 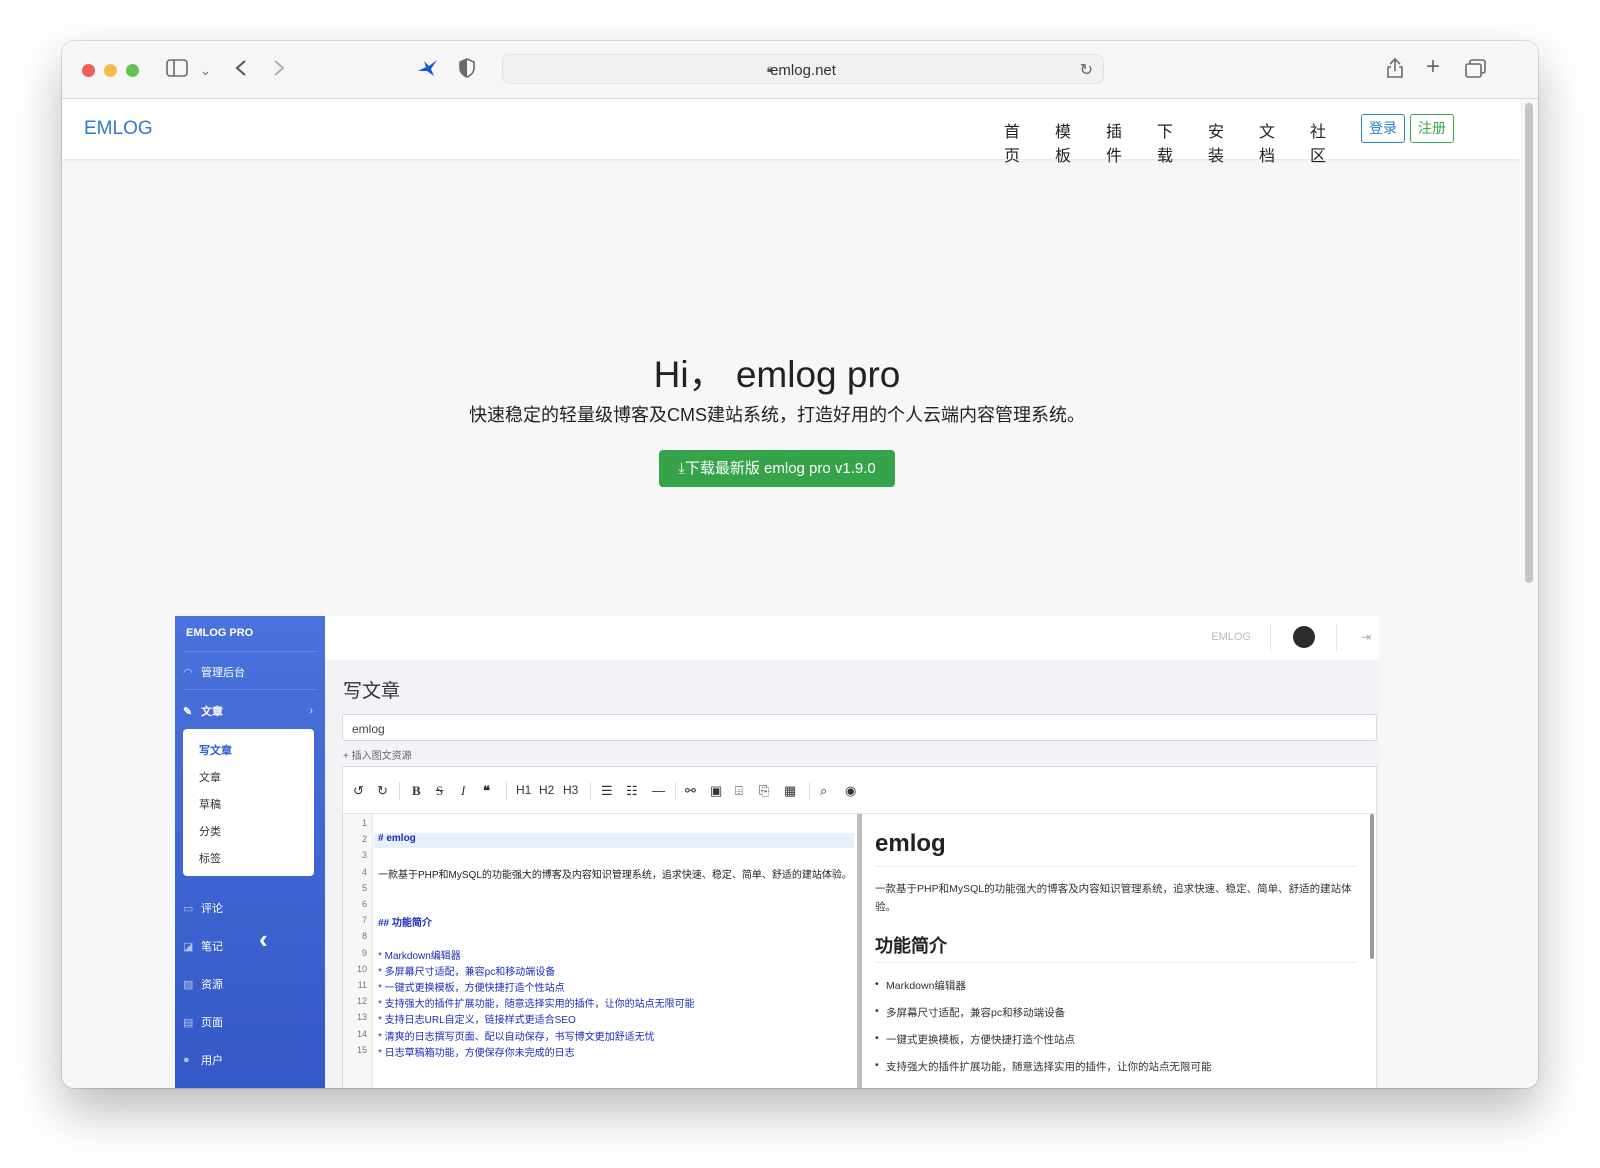 What do you see at coordinates (777, 374) in the screenshot?
I see `hero-title: Hi， emlog pro` at bounding box center [777, 374].